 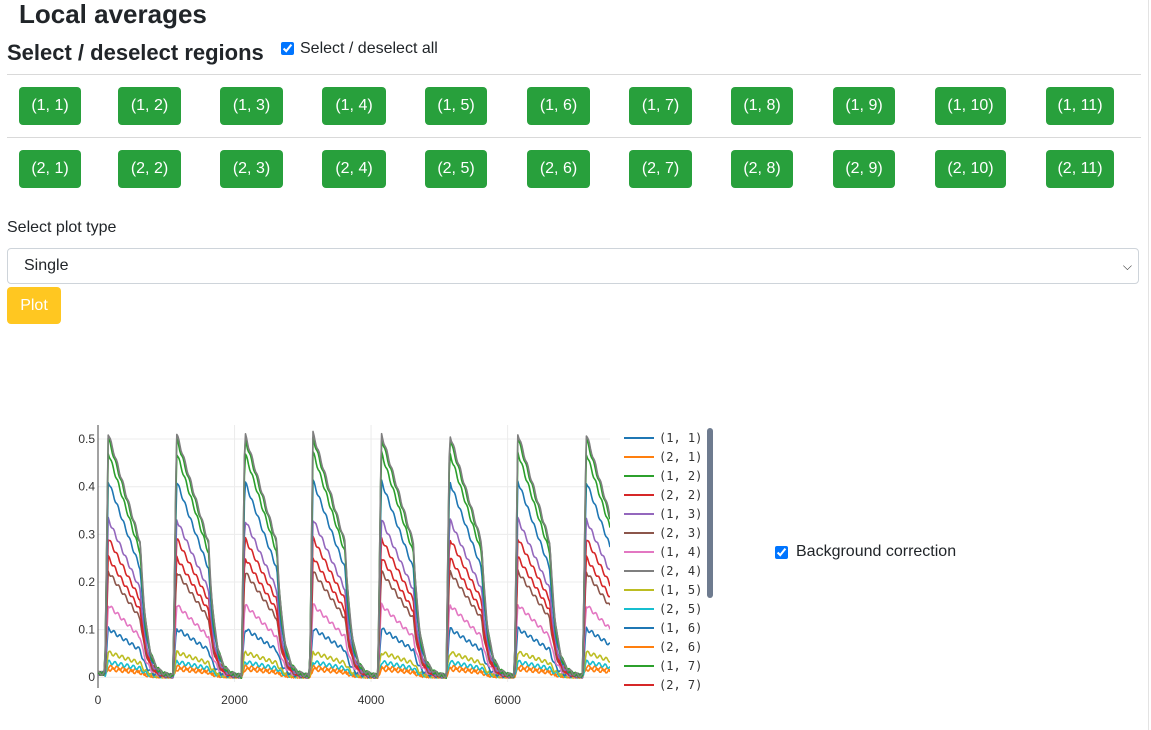 I want to click on region-button-1-8: (1, 8), so click(x=762, y=106).